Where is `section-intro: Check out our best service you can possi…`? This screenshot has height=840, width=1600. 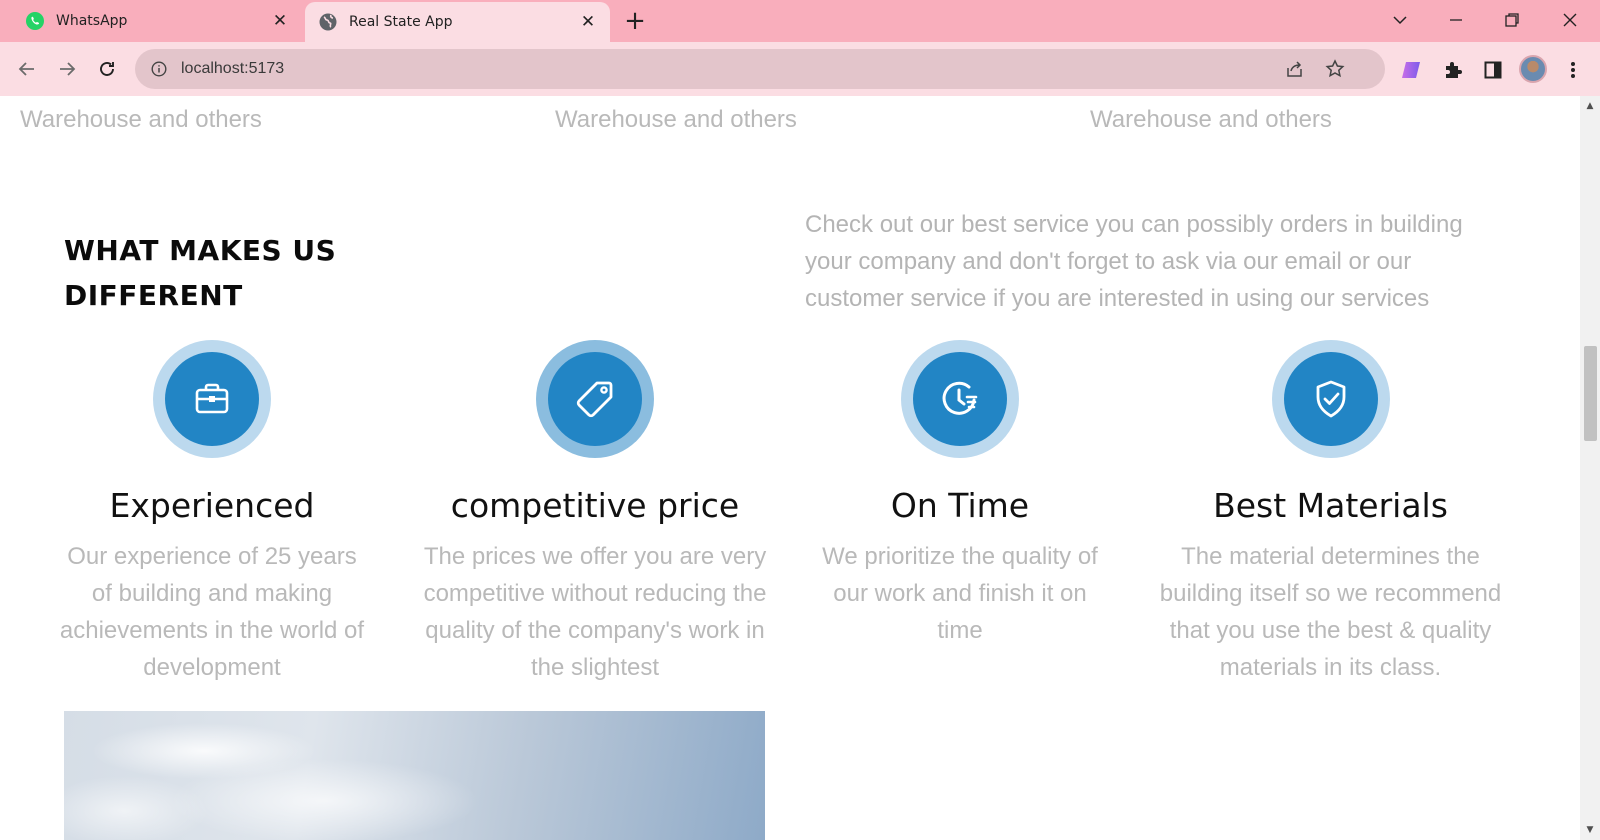 section-intro: Check out our best service you can possi… is located at coordinates (1134, 261).